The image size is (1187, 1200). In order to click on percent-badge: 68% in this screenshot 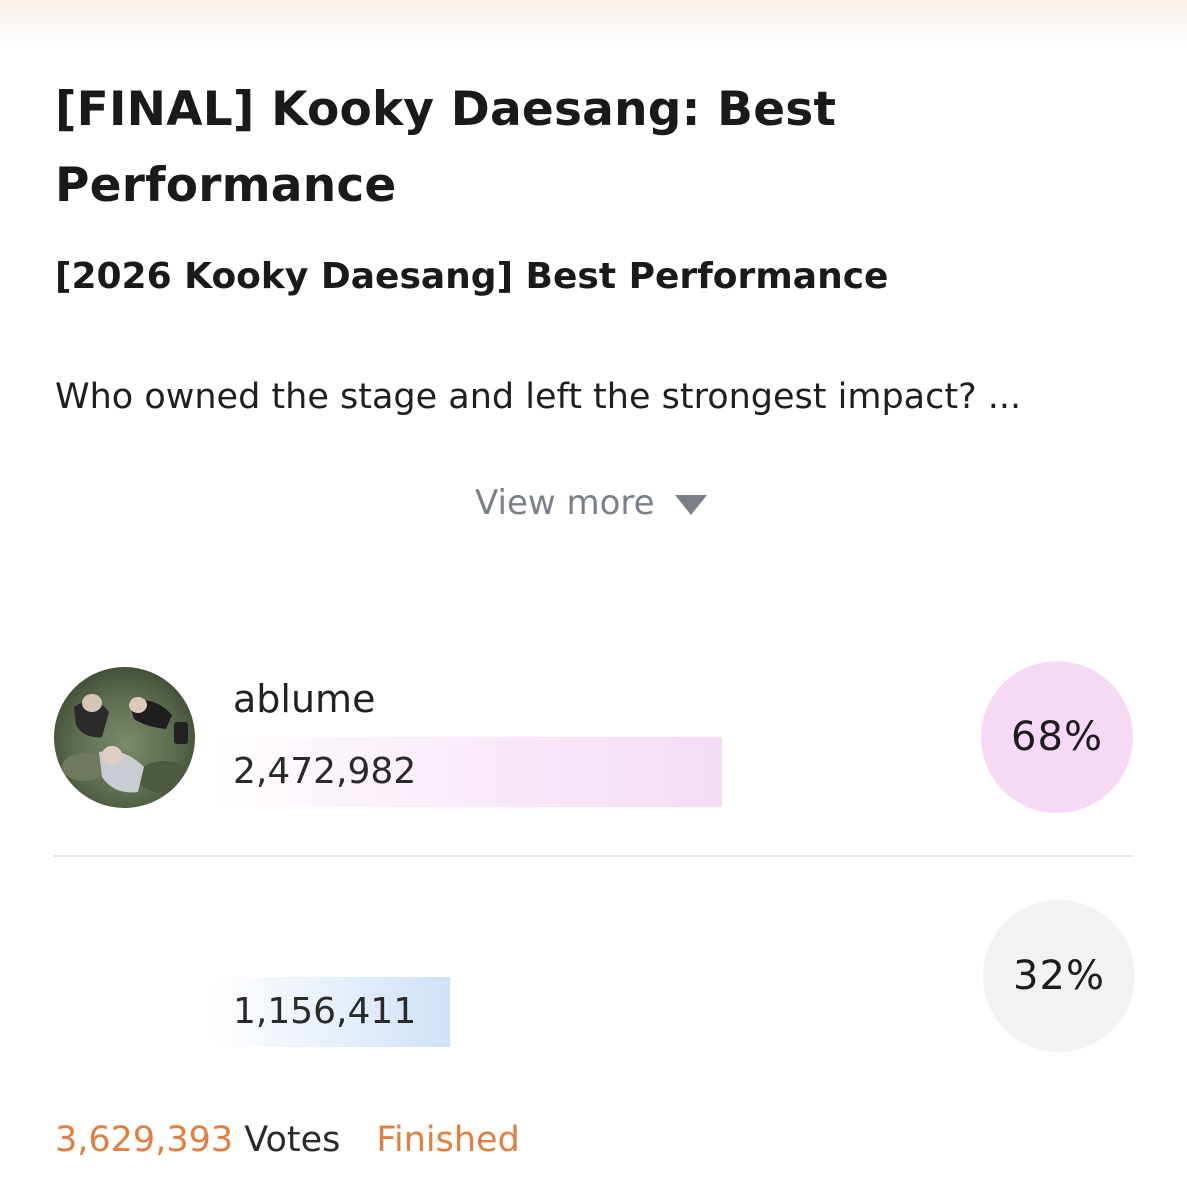, I will do `click(1057, 737)`.